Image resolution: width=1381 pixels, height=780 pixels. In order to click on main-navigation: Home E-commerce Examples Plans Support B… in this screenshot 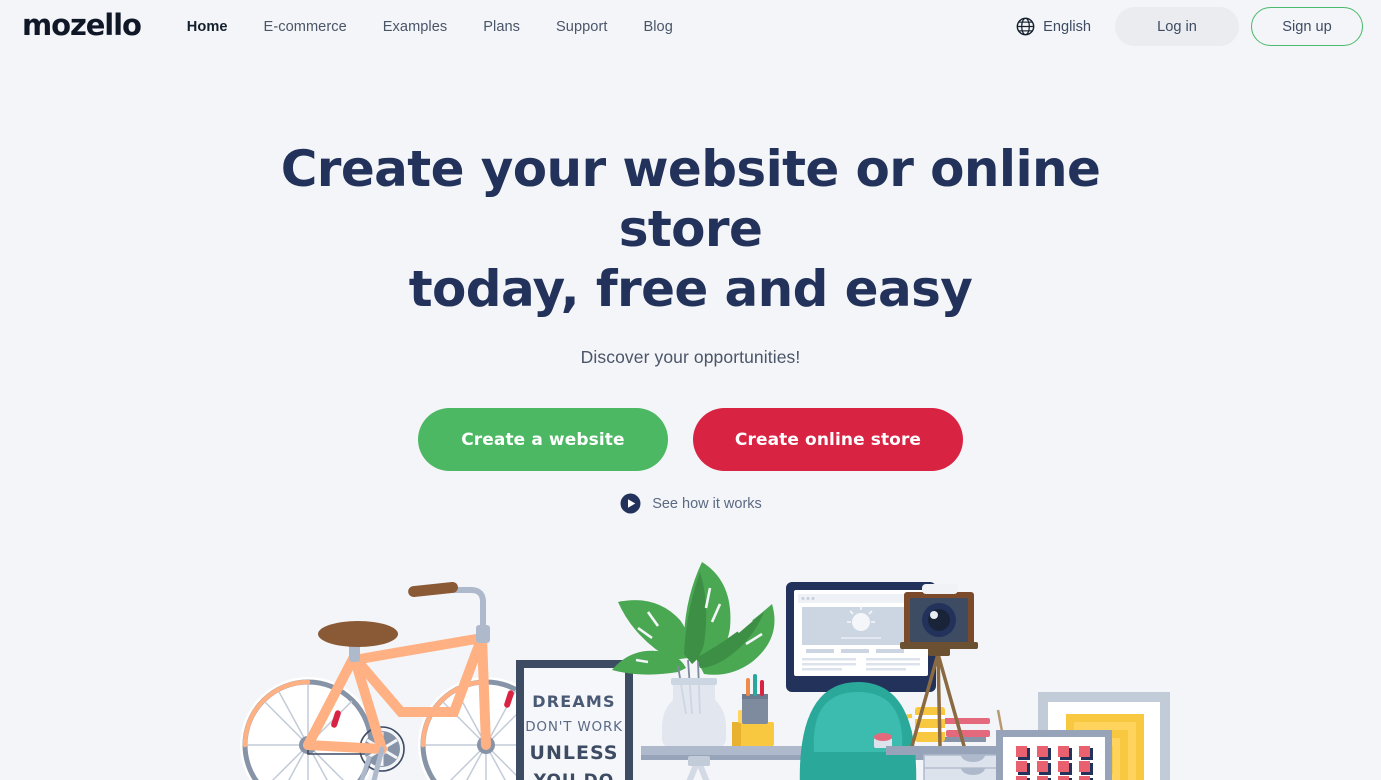, I will do `click(430, 27)`.